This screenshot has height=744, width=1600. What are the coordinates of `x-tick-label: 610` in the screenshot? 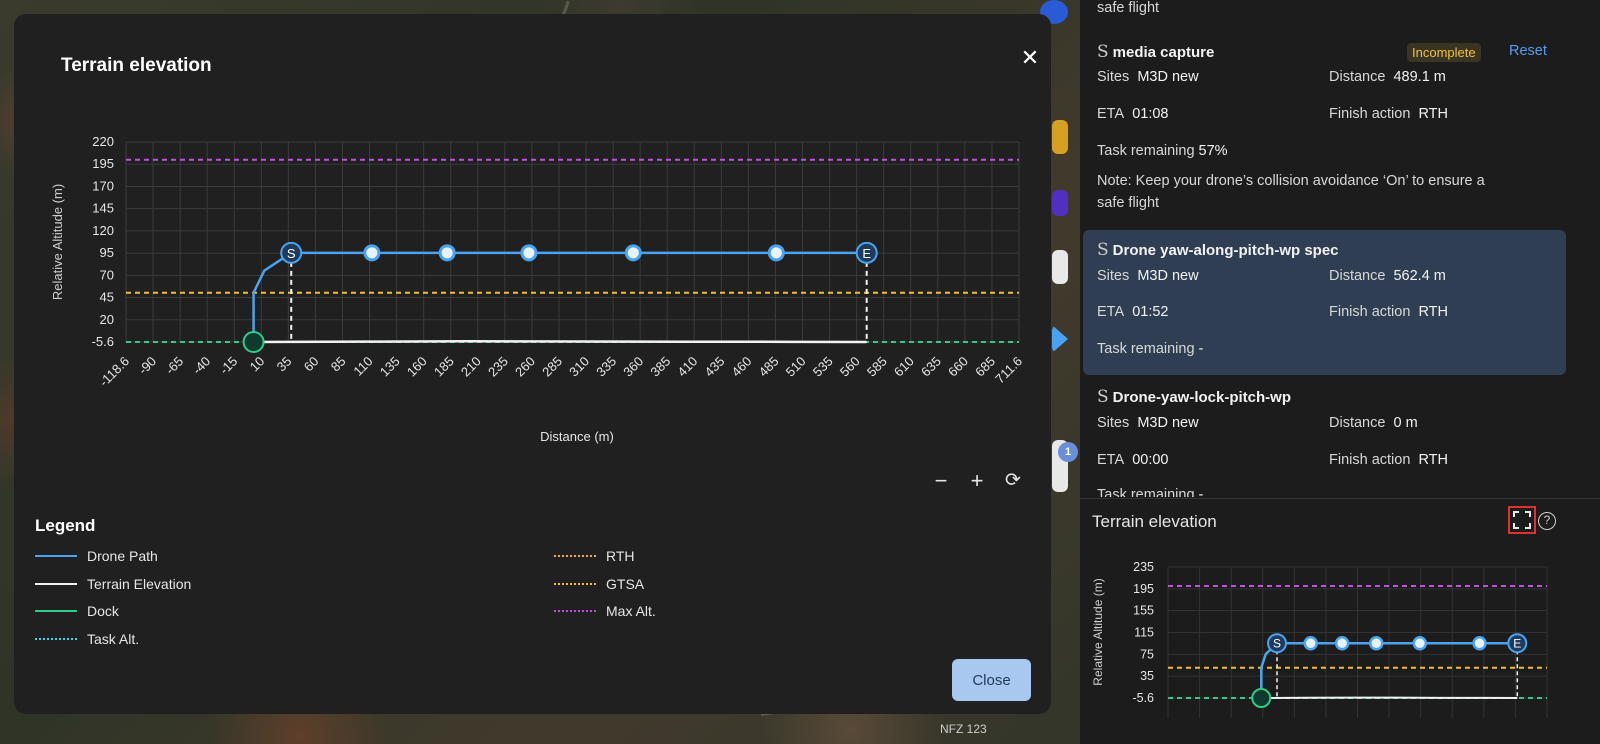 It's located at (904, 367).